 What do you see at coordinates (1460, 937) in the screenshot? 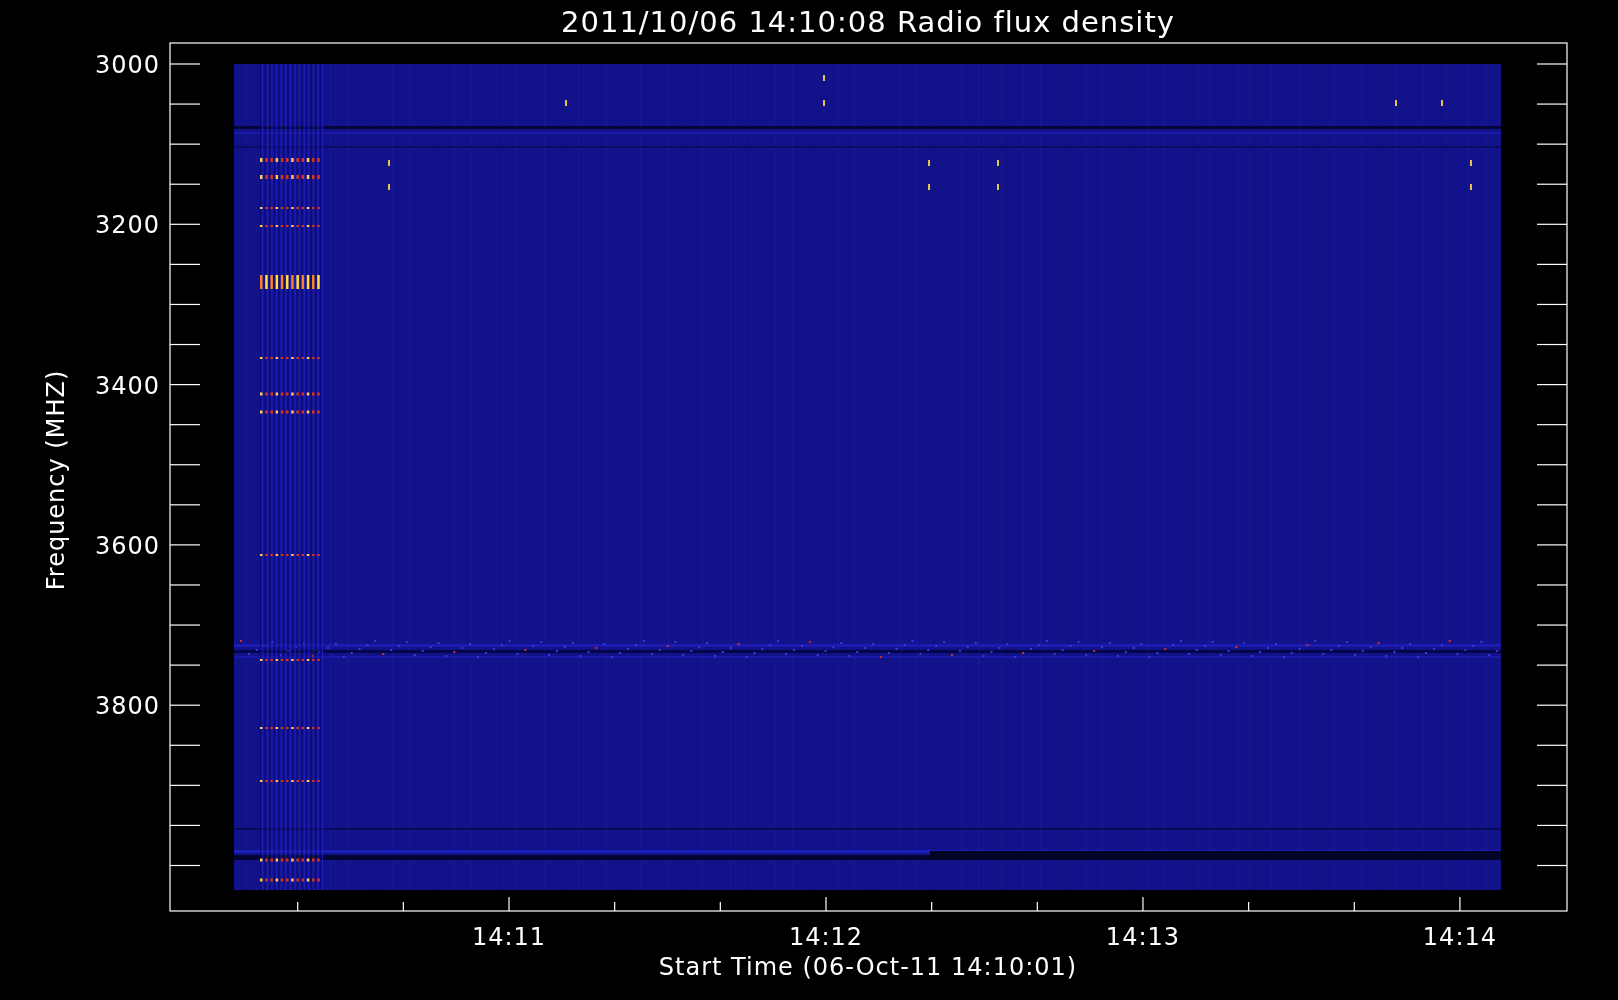
I see `x-tick-label: 14:14` at bounding box center [1460, 937].